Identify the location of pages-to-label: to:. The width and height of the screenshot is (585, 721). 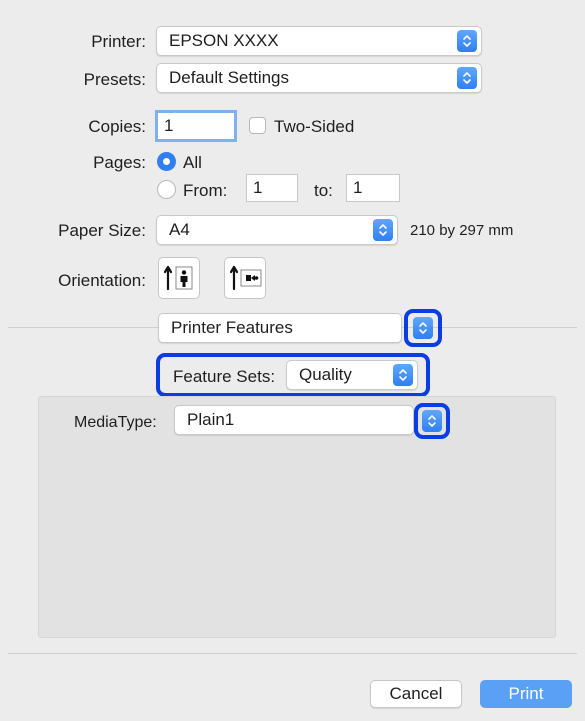
(323, 190).